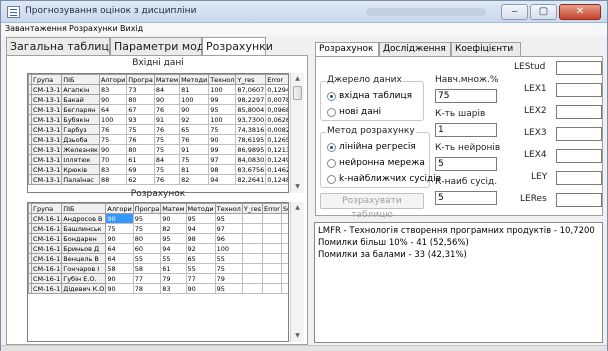 The height and width of the screenshot is (351, 608). I want to click on table-cell: Дзьоба, so click(80, 139).